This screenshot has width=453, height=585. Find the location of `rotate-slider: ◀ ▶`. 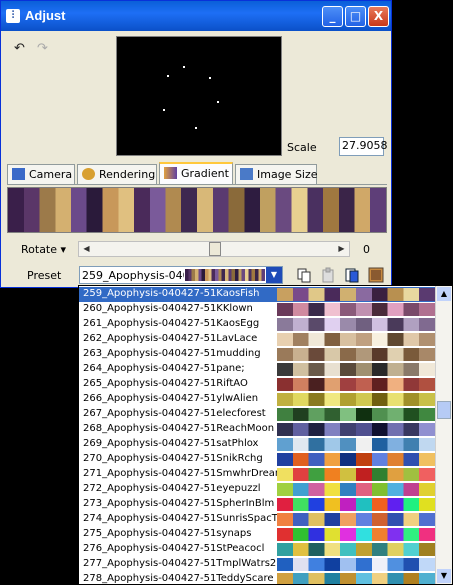

rotate-slider: ◀ ▶ is located at coordinates (214, 249).